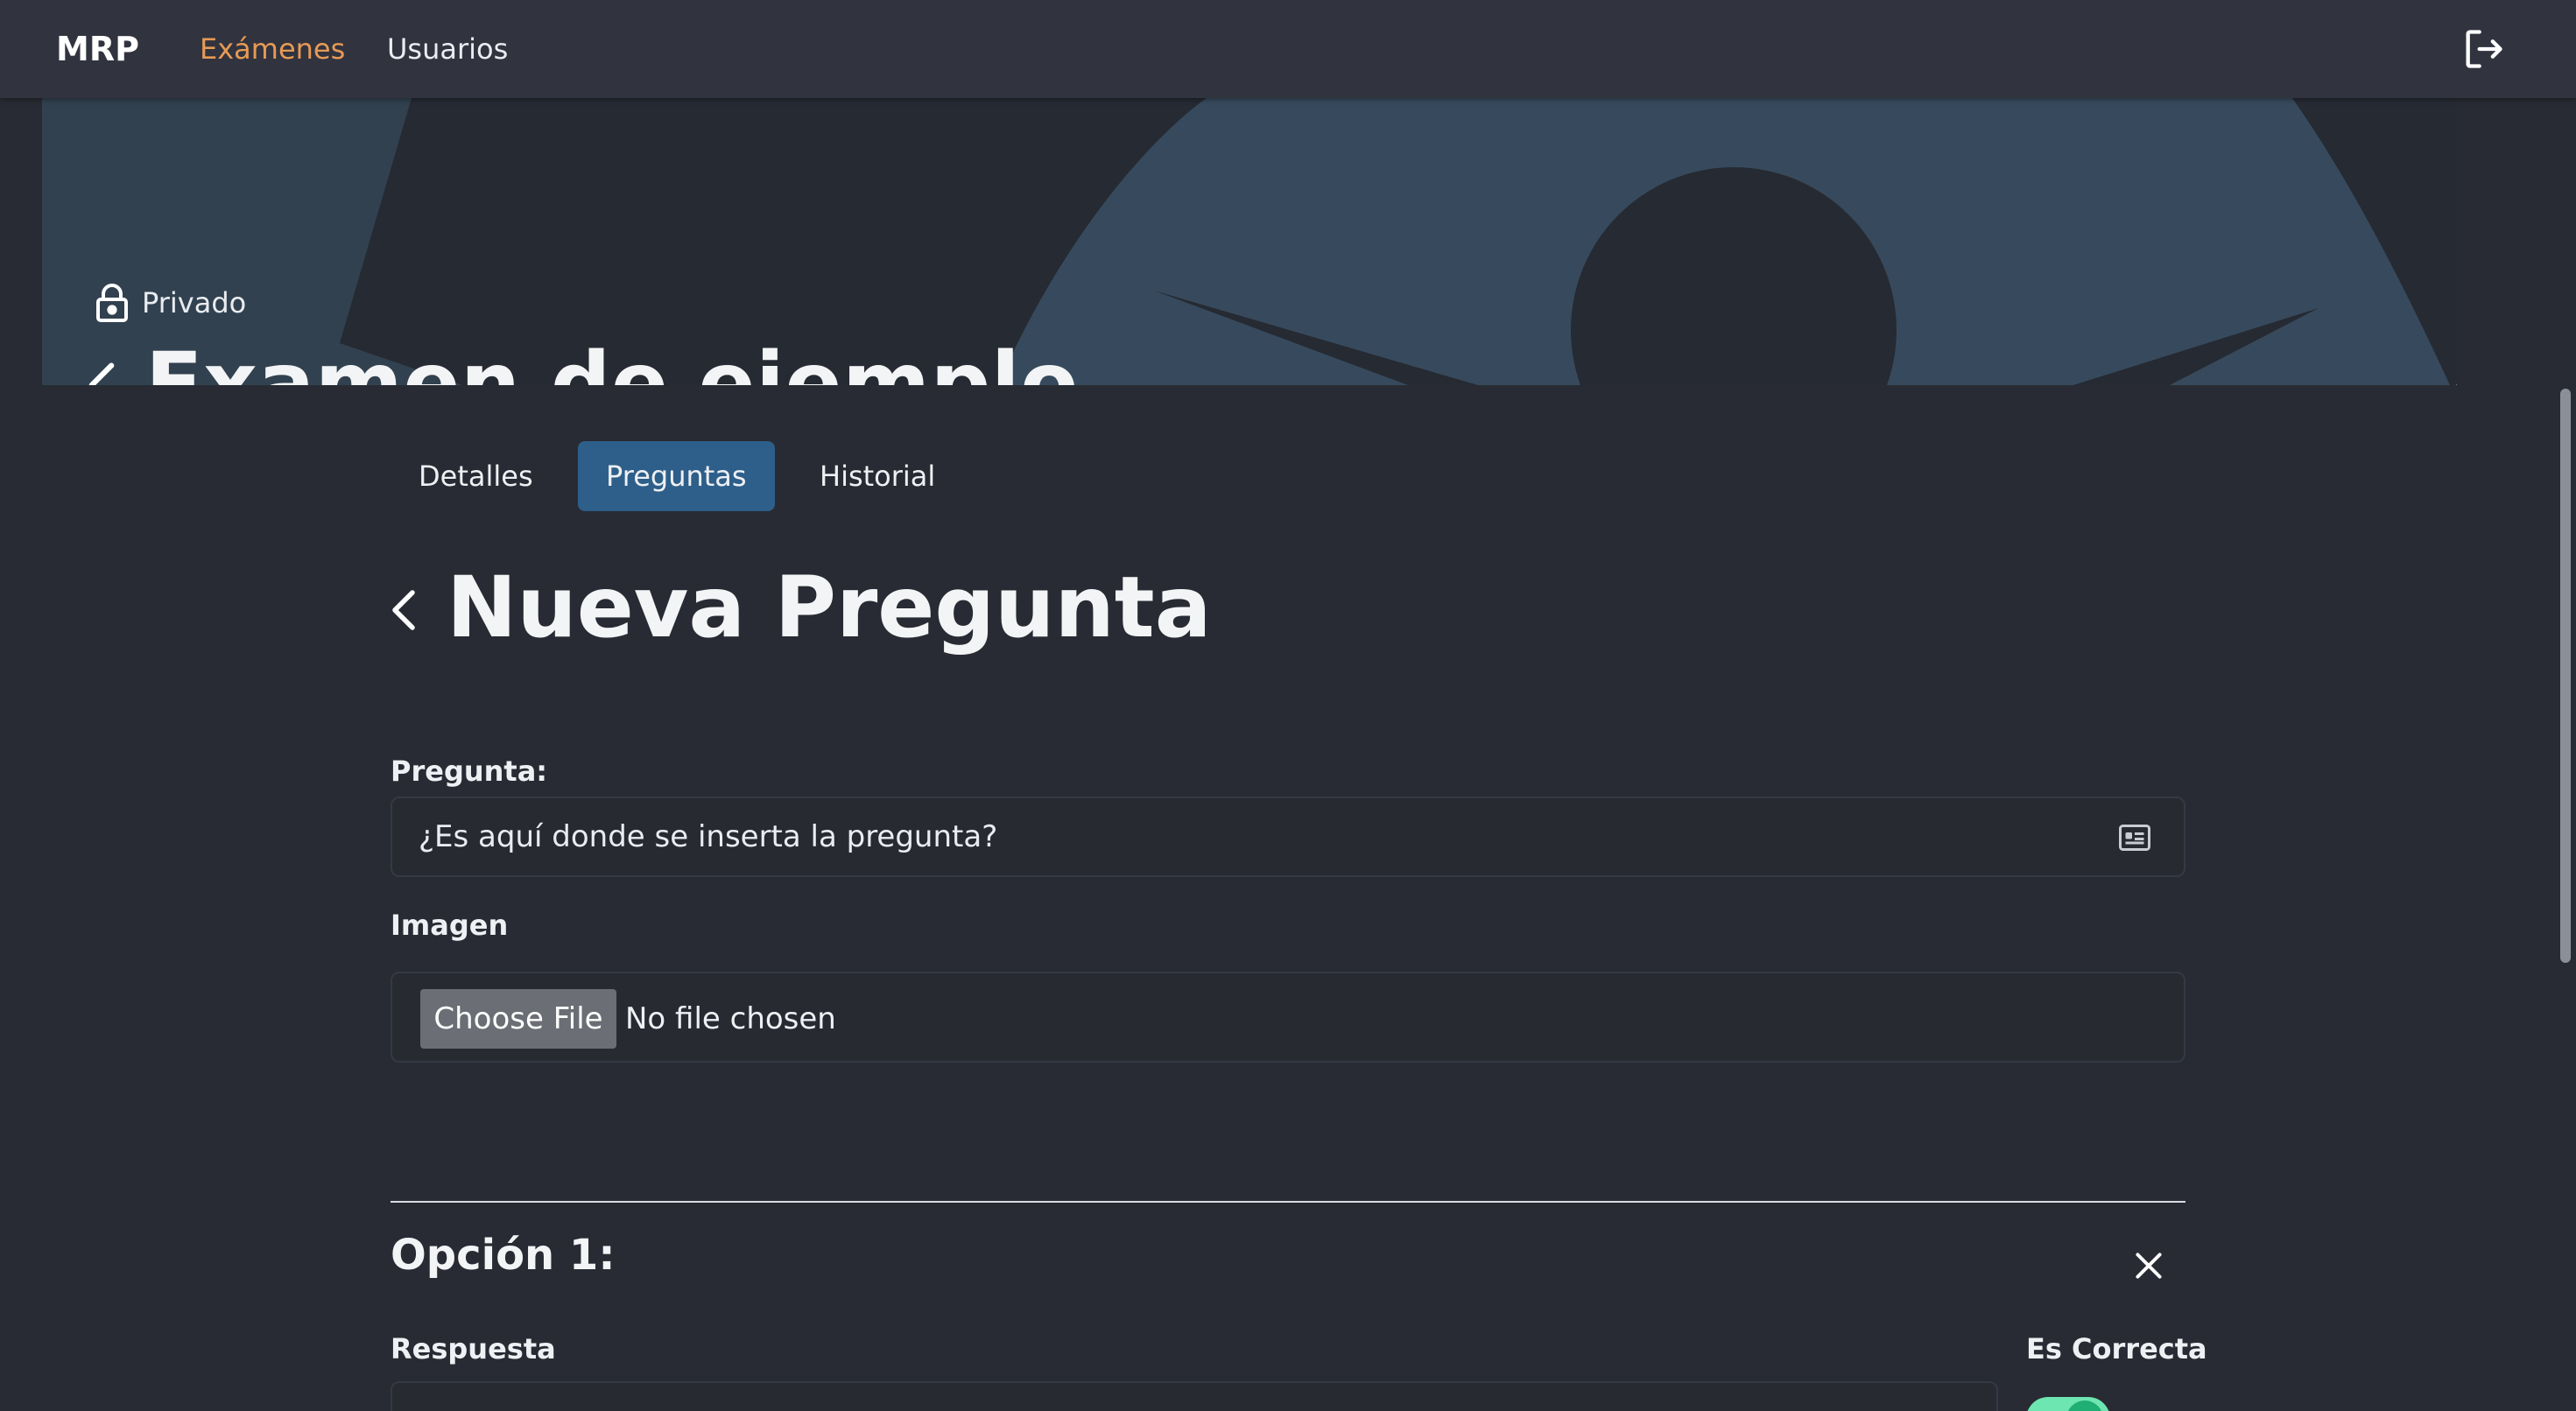 The width and height of the screenshot is (2576, 1411). I want to click on answer-label: Respuesta, so click(473, 1348).